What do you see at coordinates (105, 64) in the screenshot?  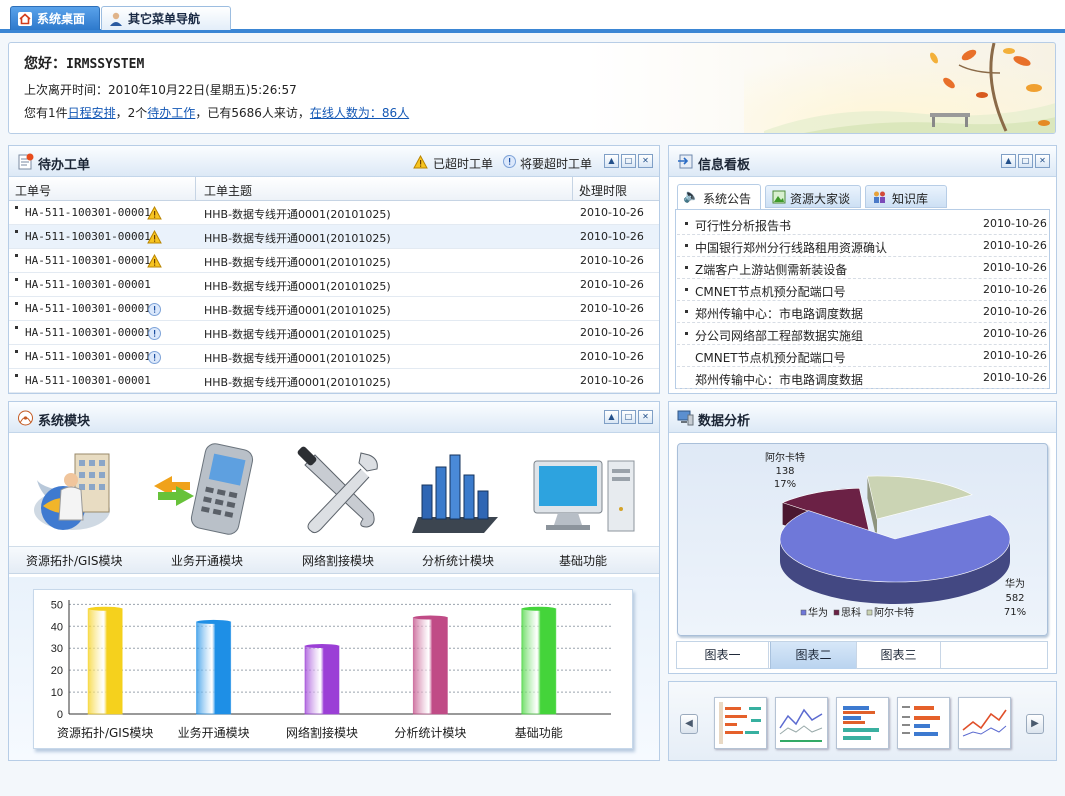 I see `username: IRMSSYSTEM` at bounding box center [105, 64].